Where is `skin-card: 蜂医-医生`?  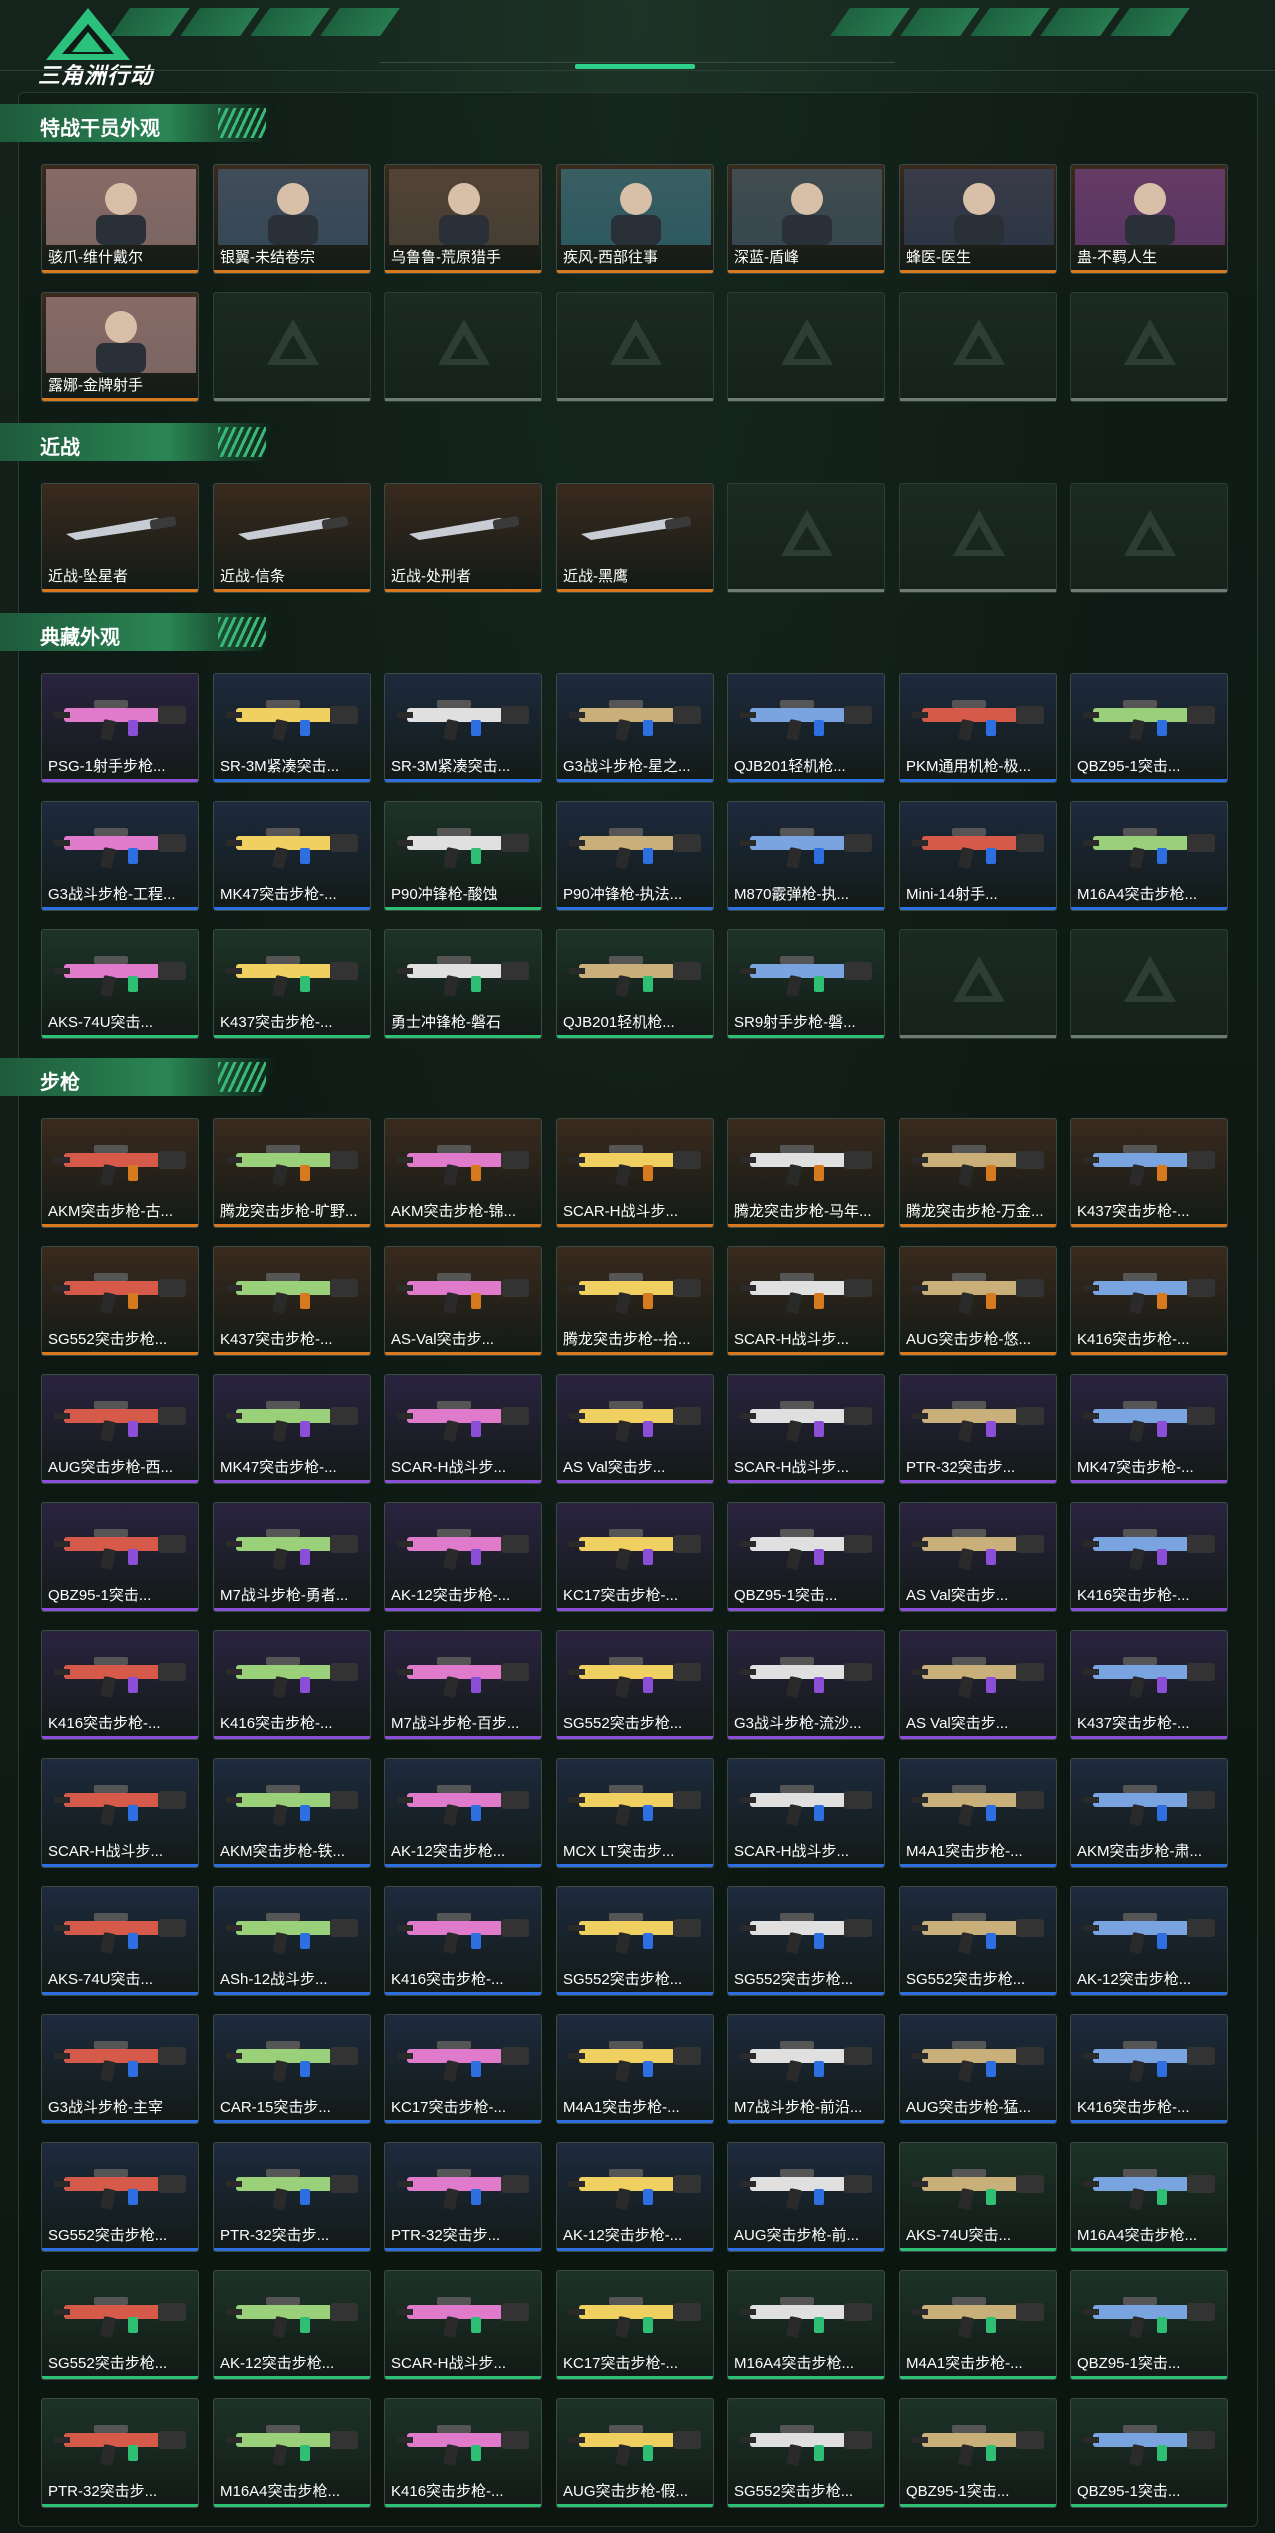
skin-card: 蜂医-医生 is located at coordinates (978, 219).